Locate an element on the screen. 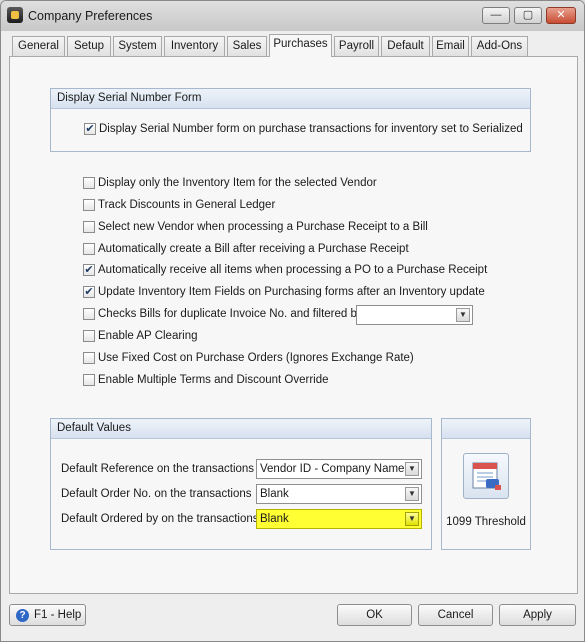  calendar-doc-icon-graphic is located at coordinates (486, 476).